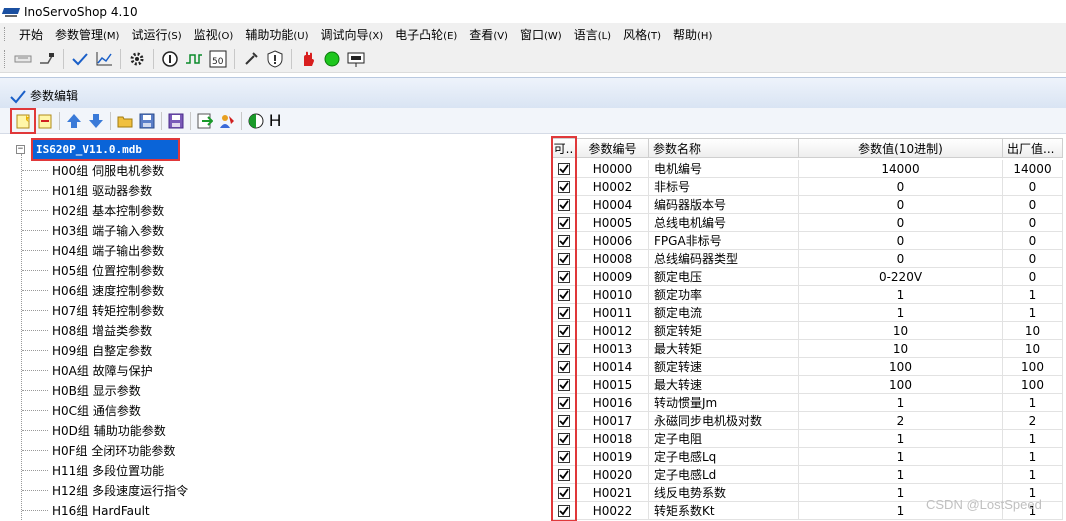  What do you see at coordinates (74, 121) in the screenshot?
I see `arrow-up-icon` at bounding box center [74, 121].